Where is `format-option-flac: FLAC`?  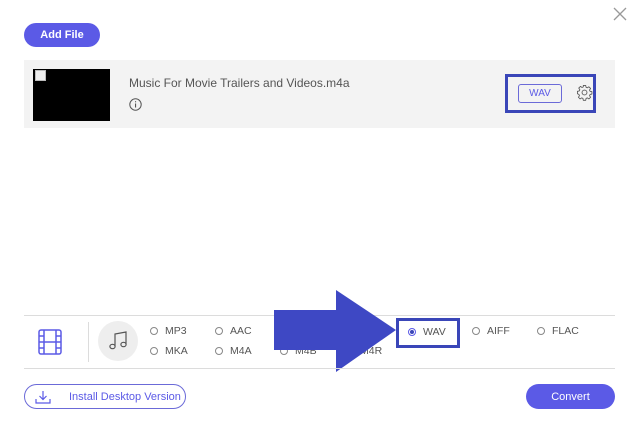
format-option-flac: FLAC is located at coordinates (558, 331).